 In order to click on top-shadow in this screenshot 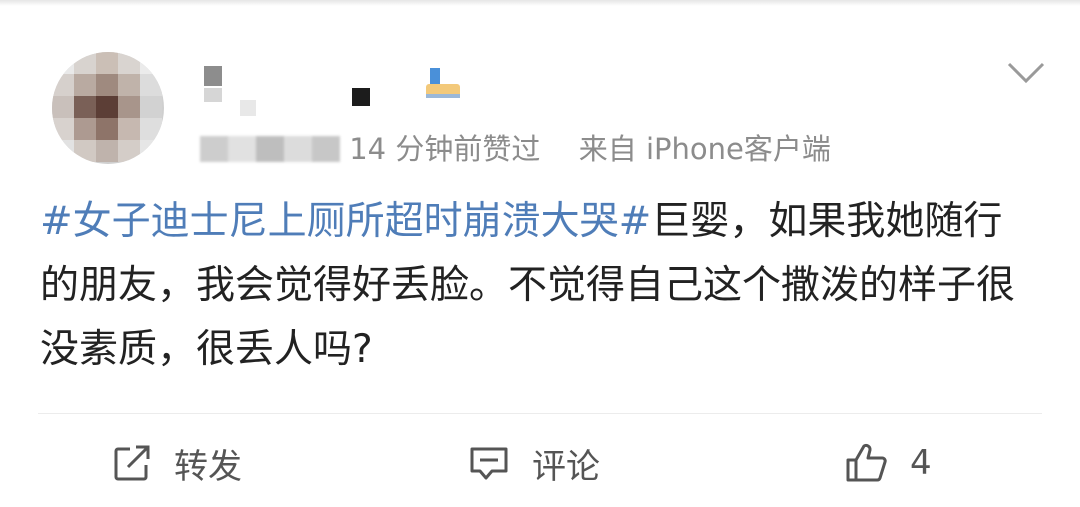, I will do `click(540, 3)`.